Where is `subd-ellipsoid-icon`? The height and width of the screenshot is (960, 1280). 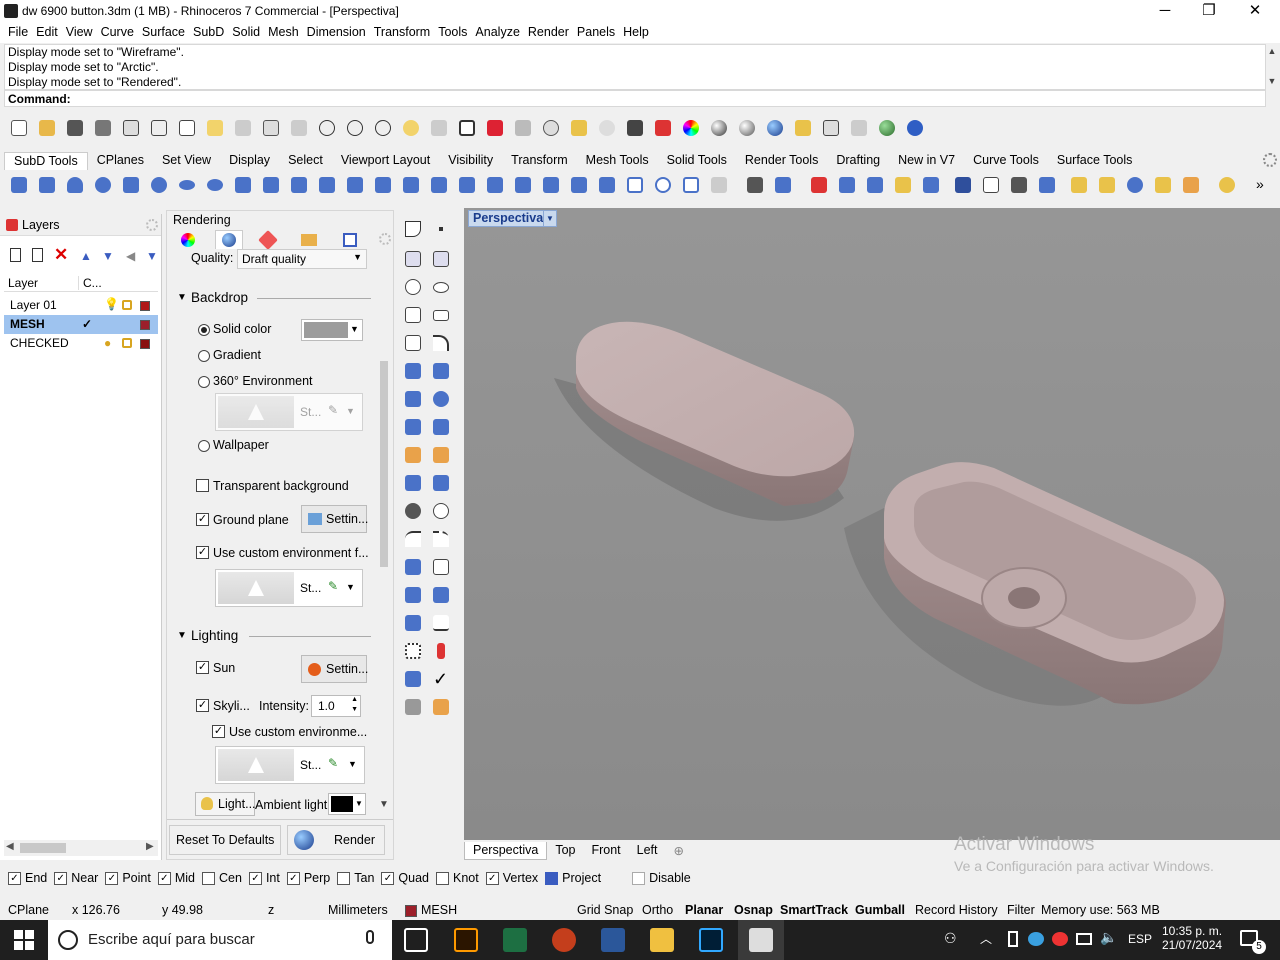
subd-ellipsoid-icon is located at coordinates (187, 185).